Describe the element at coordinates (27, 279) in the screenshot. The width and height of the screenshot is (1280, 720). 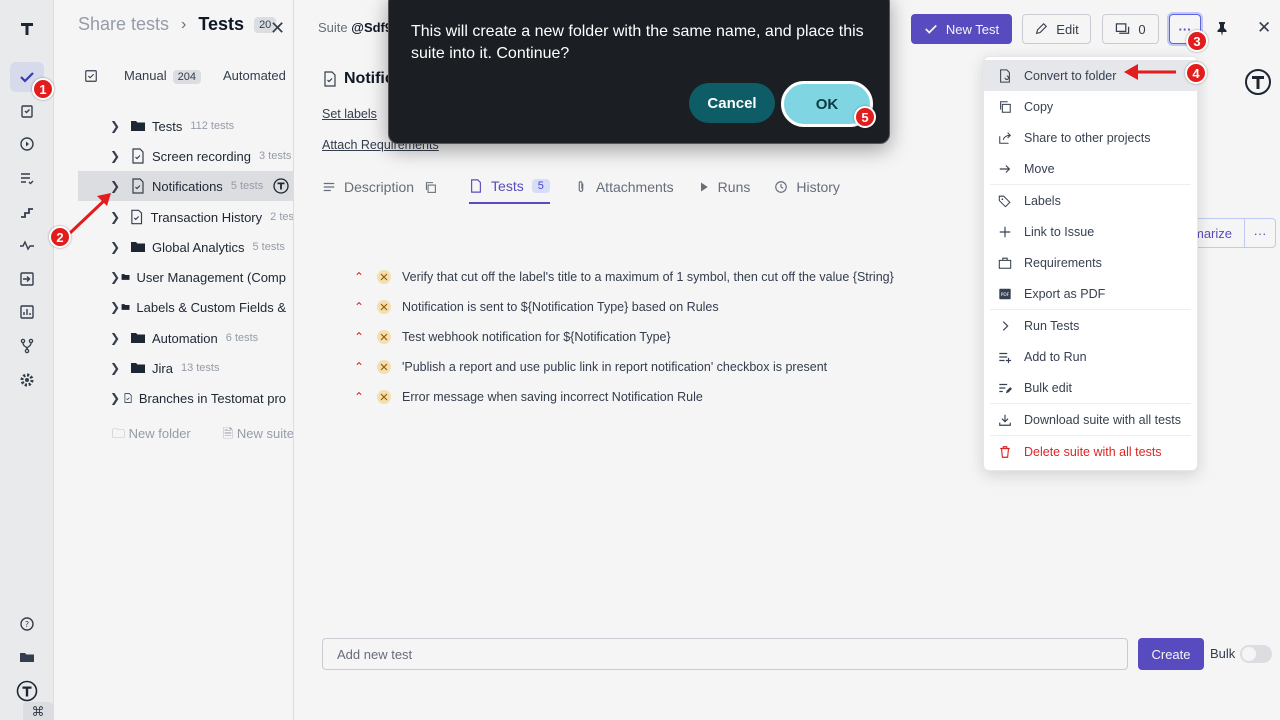
I see `import-icon` at that location.